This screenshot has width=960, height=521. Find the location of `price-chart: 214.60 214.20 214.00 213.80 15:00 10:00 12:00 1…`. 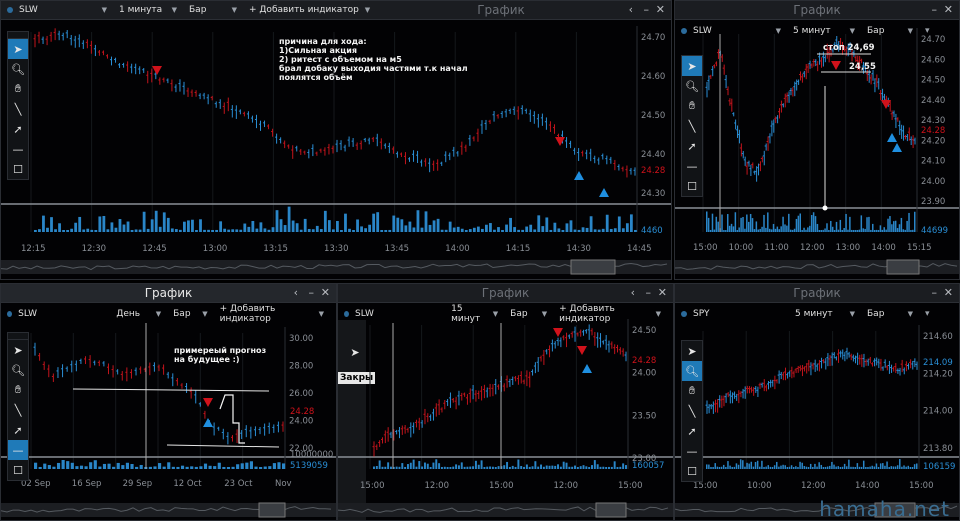

price-chart: 214.60 214.20 214.00 213.80 15:00 10:00 12:00 1… is located at coordinates (817, 412).